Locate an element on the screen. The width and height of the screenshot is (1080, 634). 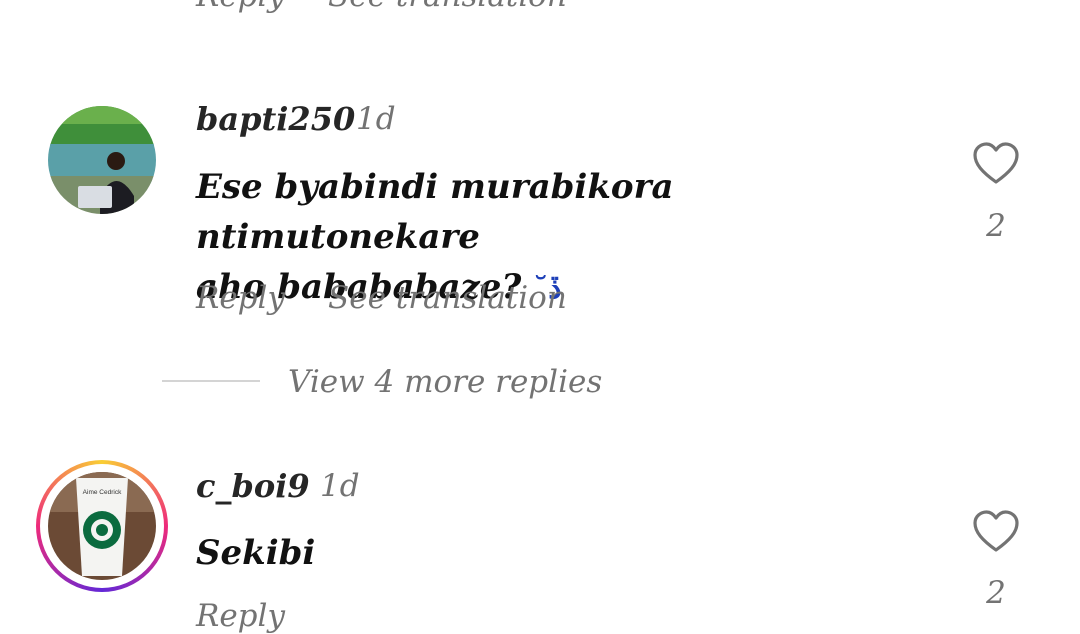
avatar-photo: Aime Cedrick is located at coordinates (102, 526).